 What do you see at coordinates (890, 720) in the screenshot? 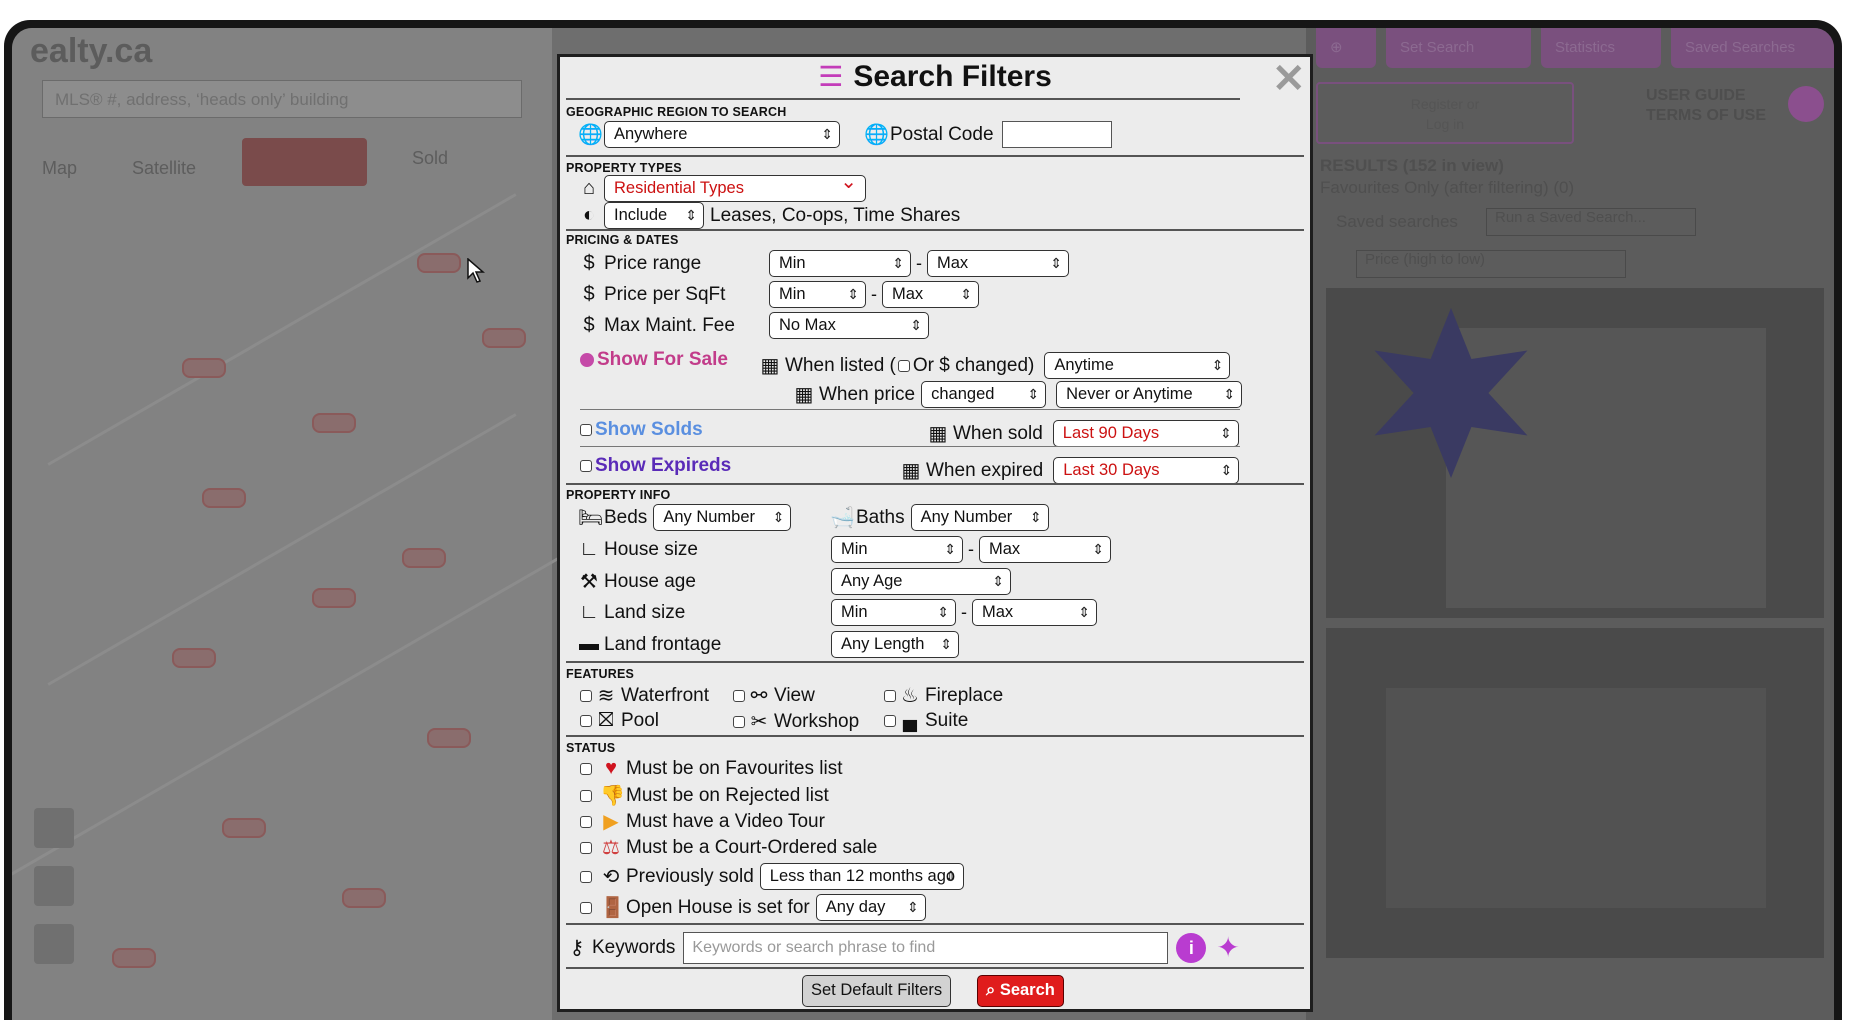
I see `suite-checkbox` at bounding box center [890, 720].